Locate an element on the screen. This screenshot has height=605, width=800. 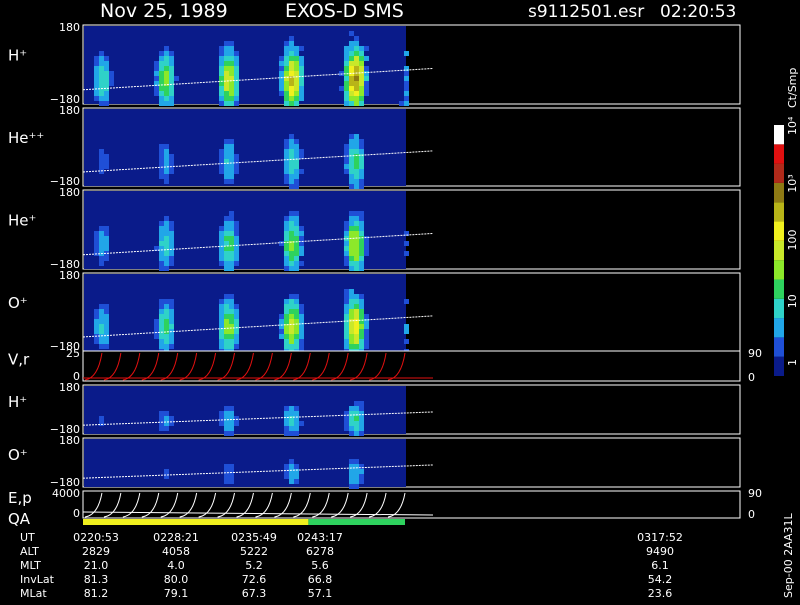
panel-4: O⁺180−180 is located at coordinates (374, 311).